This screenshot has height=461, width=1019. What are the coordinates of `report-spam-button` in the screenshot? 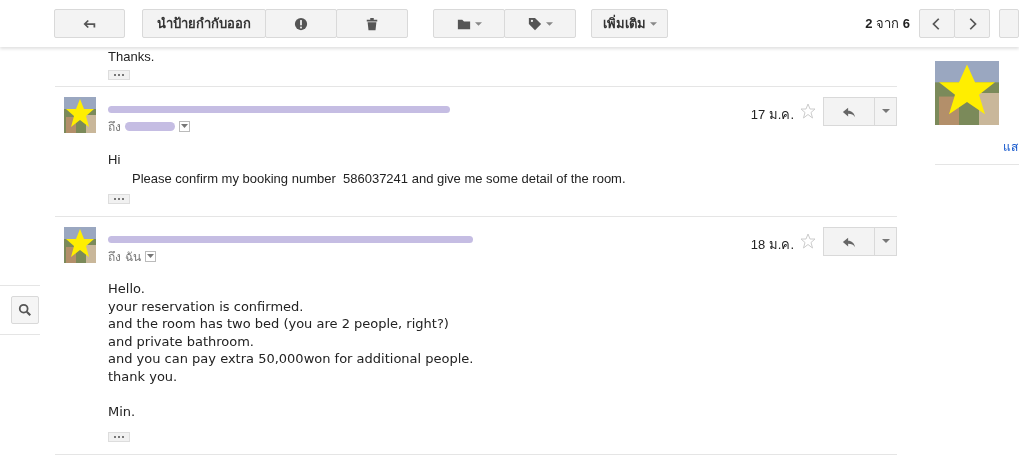 It's located at (301, 23).